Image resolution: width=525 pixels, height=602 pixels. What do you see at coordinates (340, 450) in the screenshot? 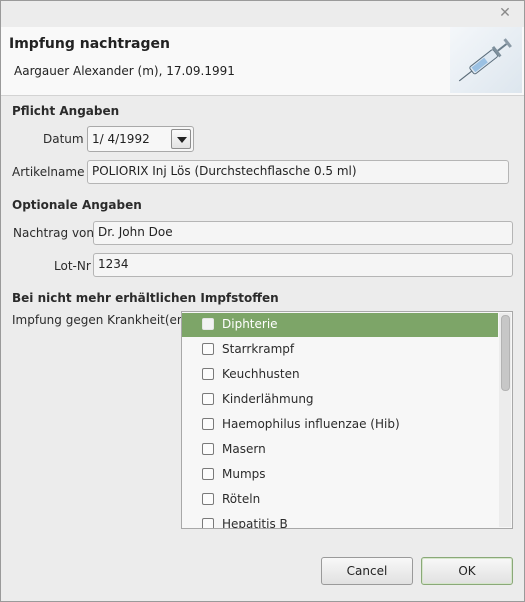
I see `list-item: Masern` at bounding box center [340, 450].